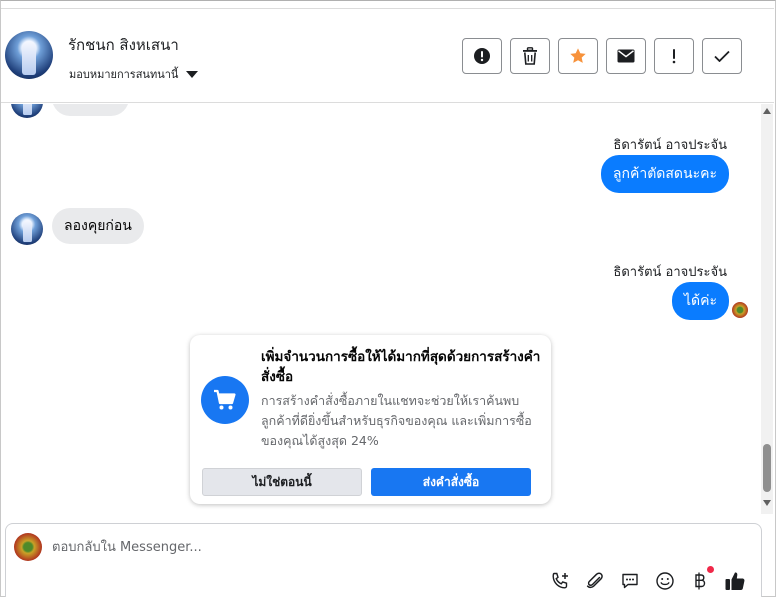 The image size is (776, 597). I want to click on spam-button, so click(482, 56).